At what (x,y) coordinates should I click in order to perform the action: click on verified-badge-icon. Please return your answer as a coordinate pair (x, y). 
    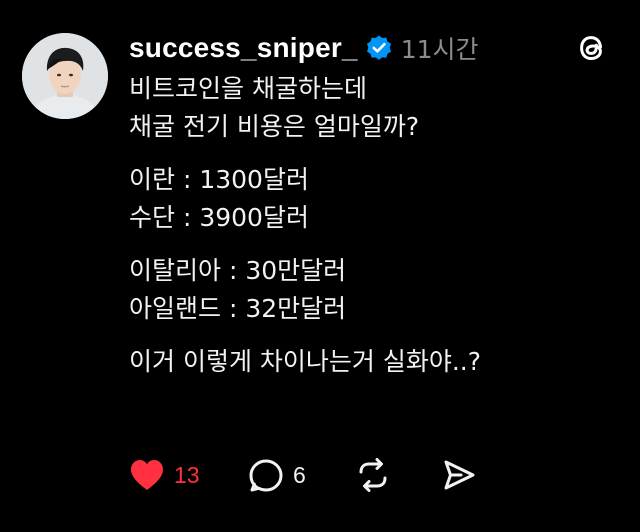
    Looking at the image, I should click on (379, 48).